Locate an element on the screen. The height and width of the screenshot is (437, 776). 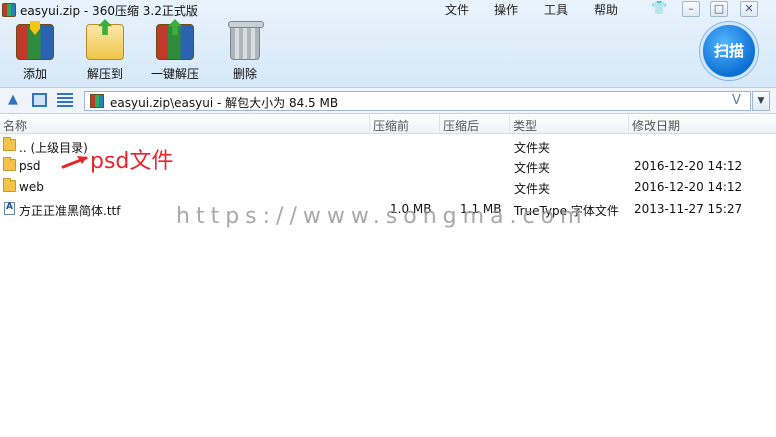
table-row: web 文件夹 2016-12-20 14:12 is located at coordinates (388, 187).